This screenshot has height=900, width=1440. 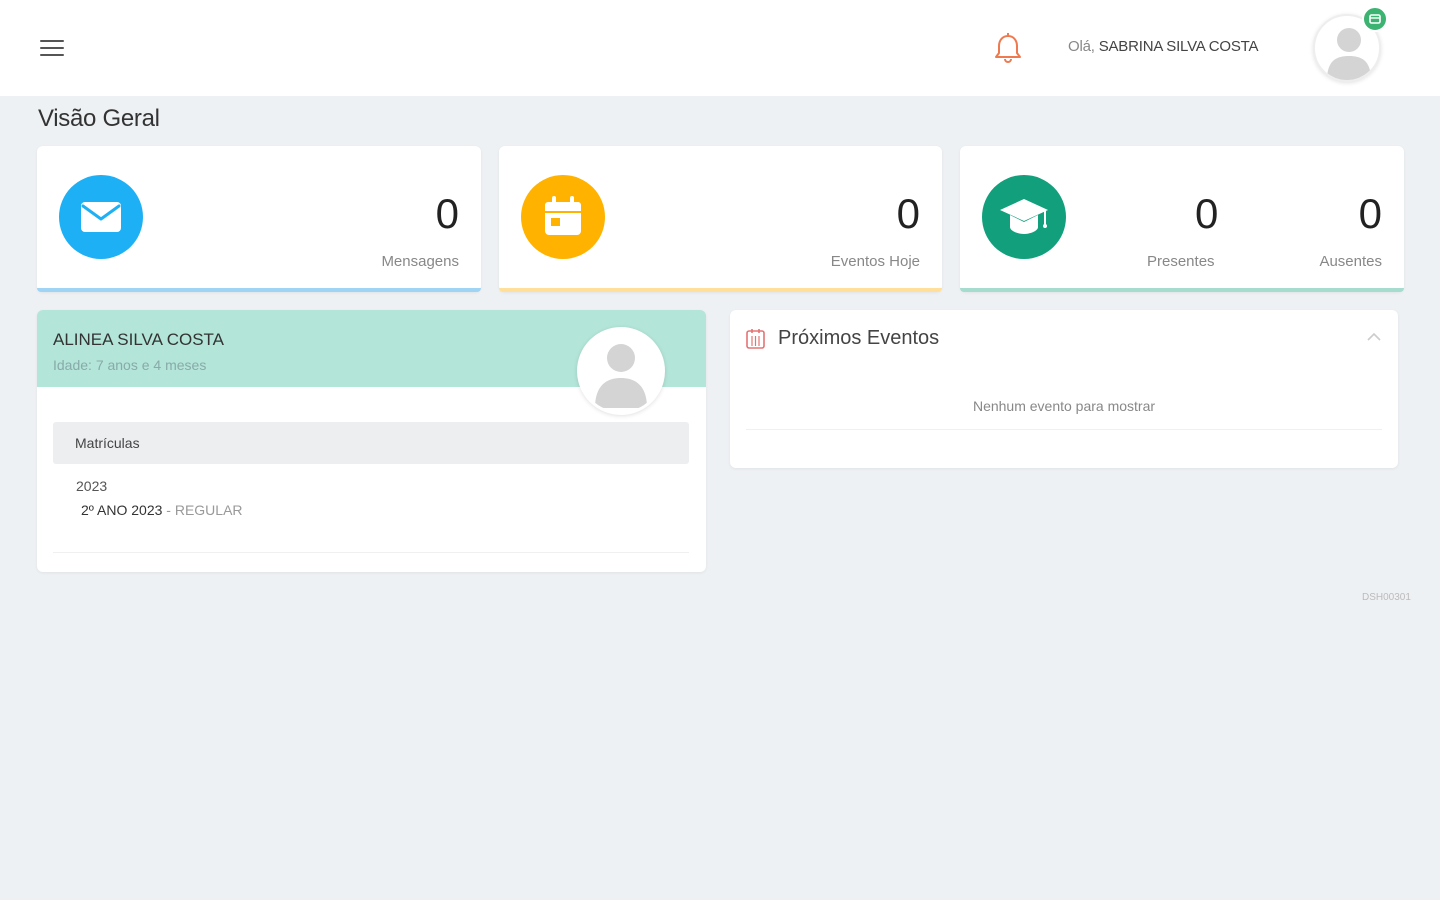 What do you see at coordinates (1178, 46) in the screenshot?
I see `user-name: SABRINA SILVA COSTA` at bounding box center [1178, 46].